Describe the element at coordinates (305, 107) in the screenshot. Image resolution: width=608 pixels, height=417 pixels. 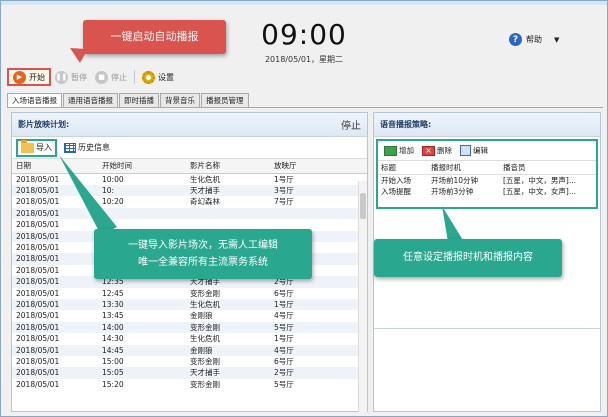
I see `tab-underline` at that location.